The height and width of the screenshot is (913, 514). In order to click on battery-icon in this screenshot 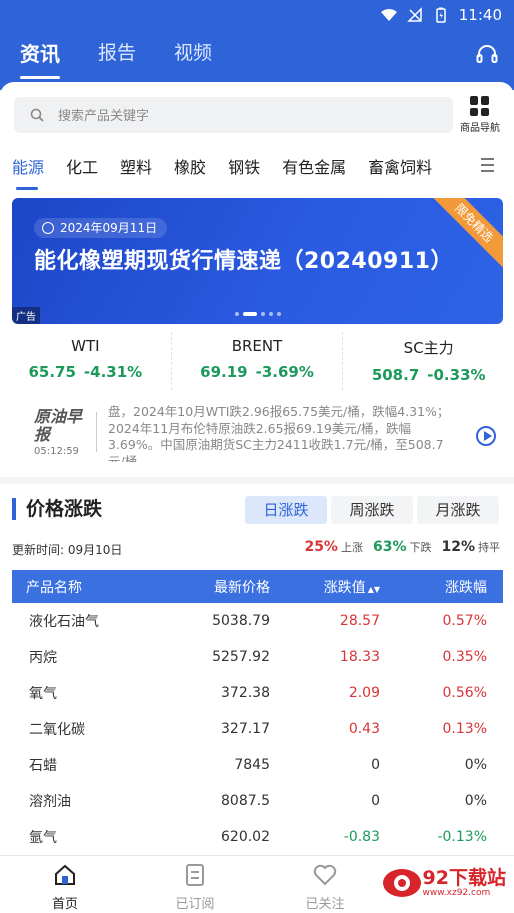, I will do `click(441, 15)`.